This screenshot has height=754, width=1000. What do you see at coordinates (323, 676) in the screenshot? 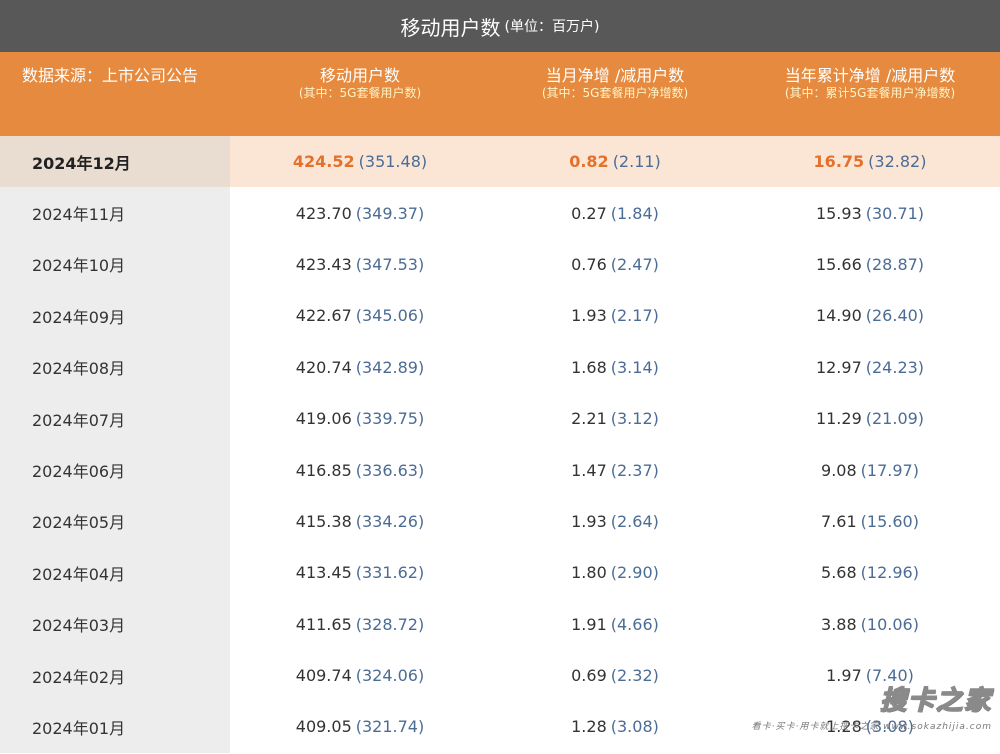
I see `users-value: 409.74` at bounding box center [323, 676].